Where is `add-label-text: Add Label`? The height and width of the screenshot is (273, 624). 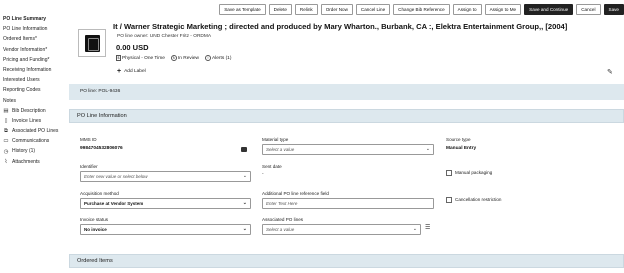
add-label-text: Add Label is located at coordinates (135, 71).